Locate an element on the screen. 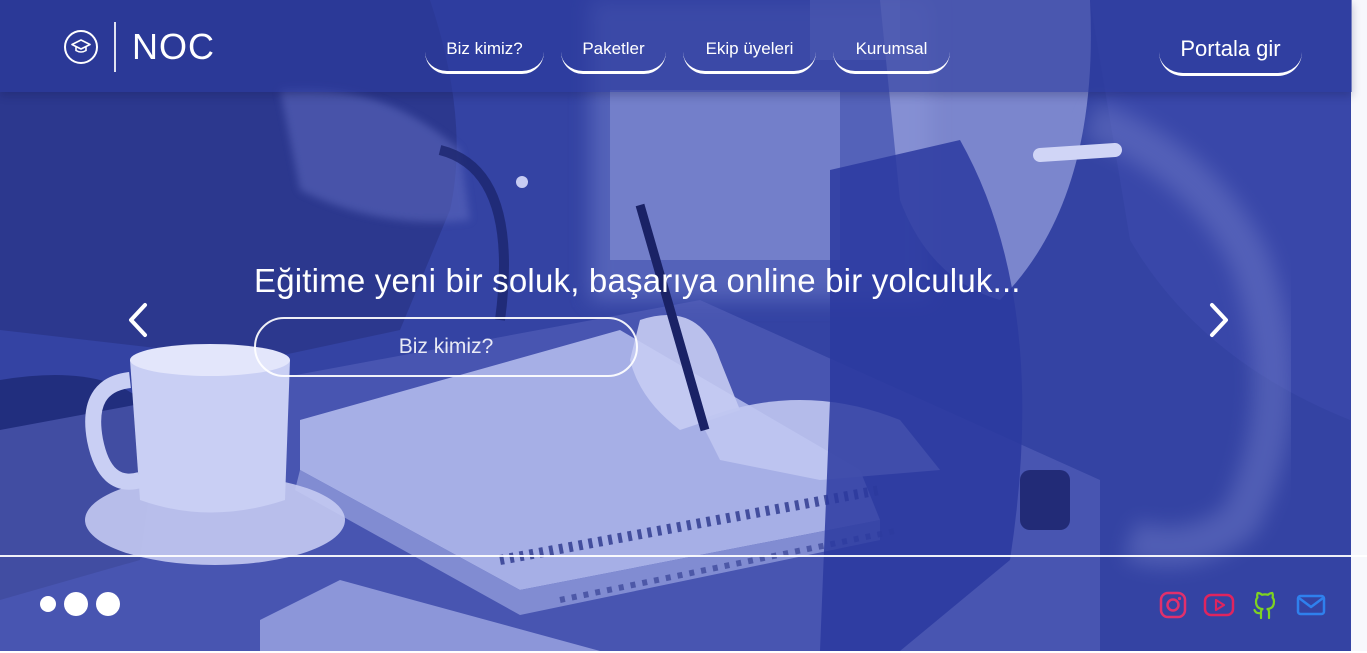 The width and height of the screenshot is (1367, 653). youtube-link is located at coordinates (1219, 605).